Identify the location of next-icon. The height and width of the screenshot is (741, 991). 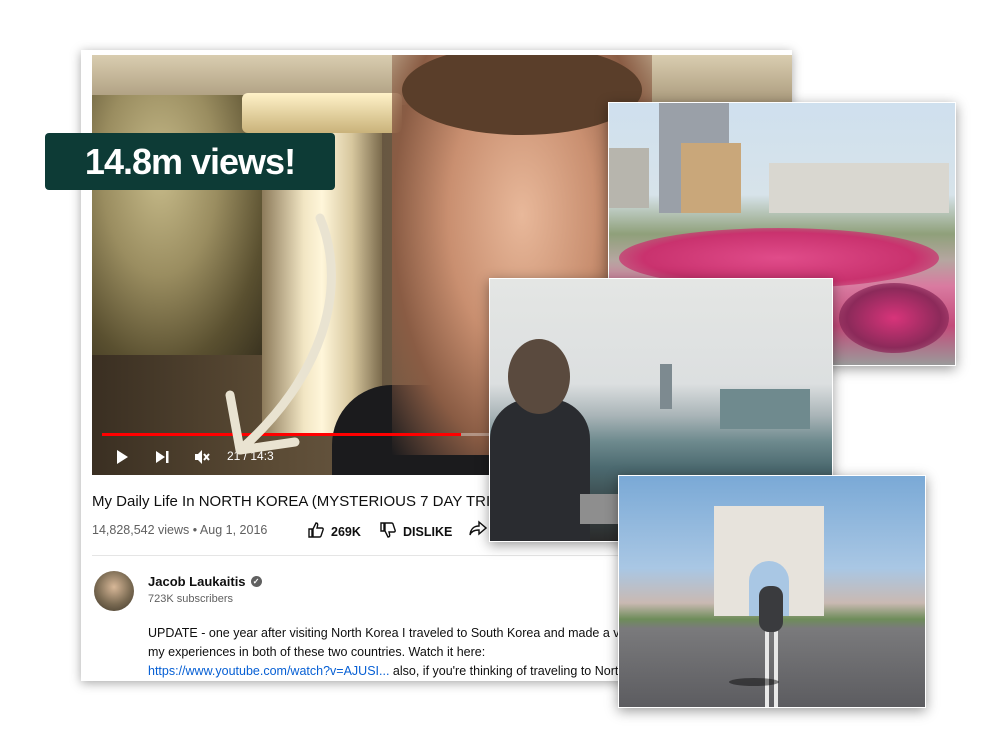
(162, 457).